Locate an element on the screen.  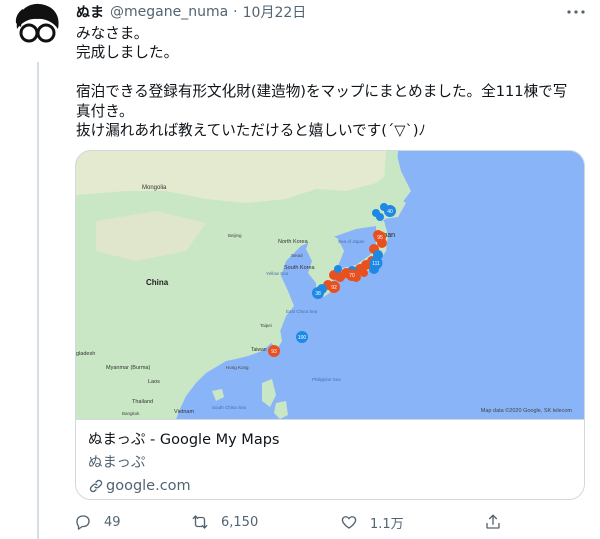
card-info: ぬまっぷ - Google My Maps ぬまっぷ google.com is located at coordinates (330, 459).